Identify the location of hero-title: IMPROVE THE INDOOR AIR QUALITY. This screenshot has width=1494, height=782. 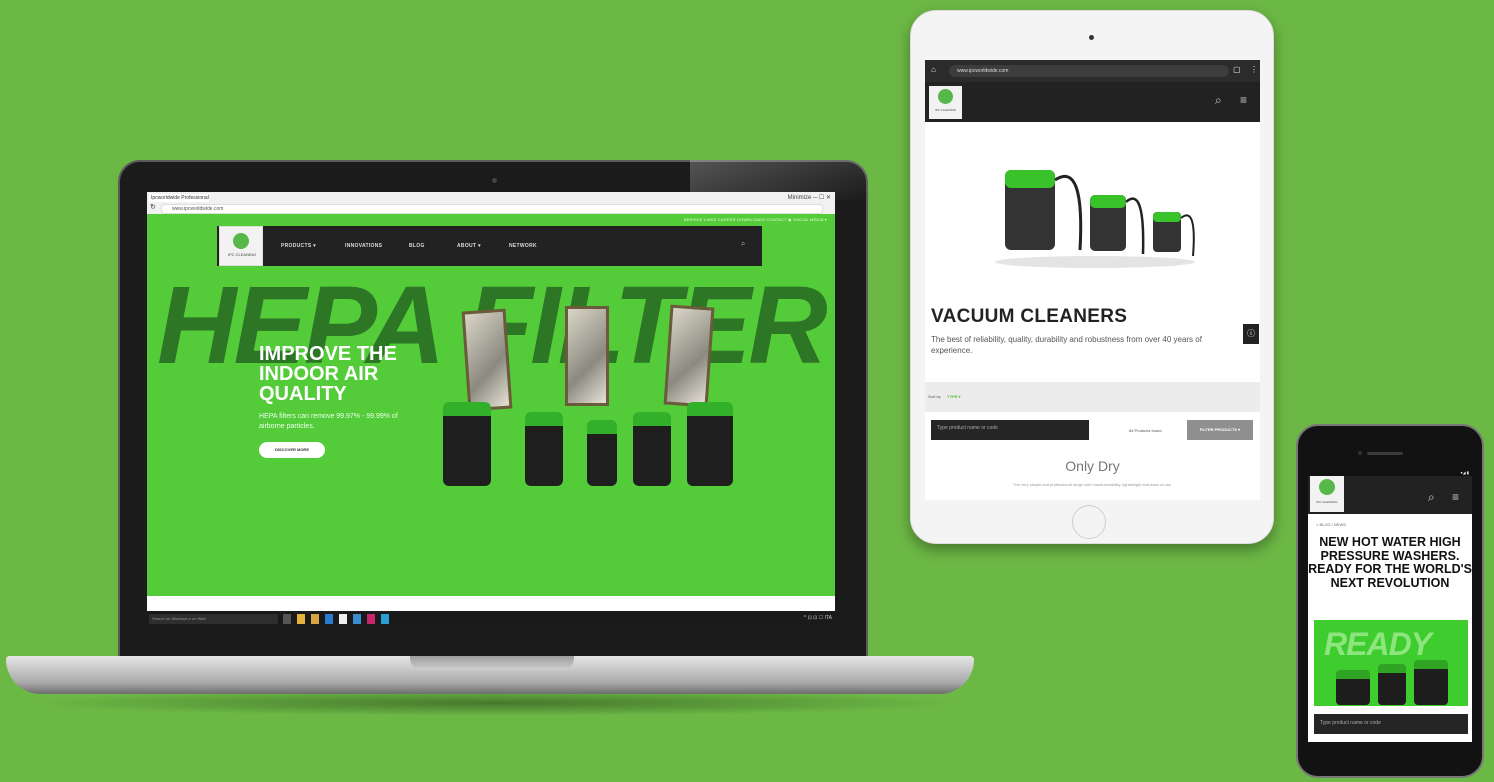
(328, 374).